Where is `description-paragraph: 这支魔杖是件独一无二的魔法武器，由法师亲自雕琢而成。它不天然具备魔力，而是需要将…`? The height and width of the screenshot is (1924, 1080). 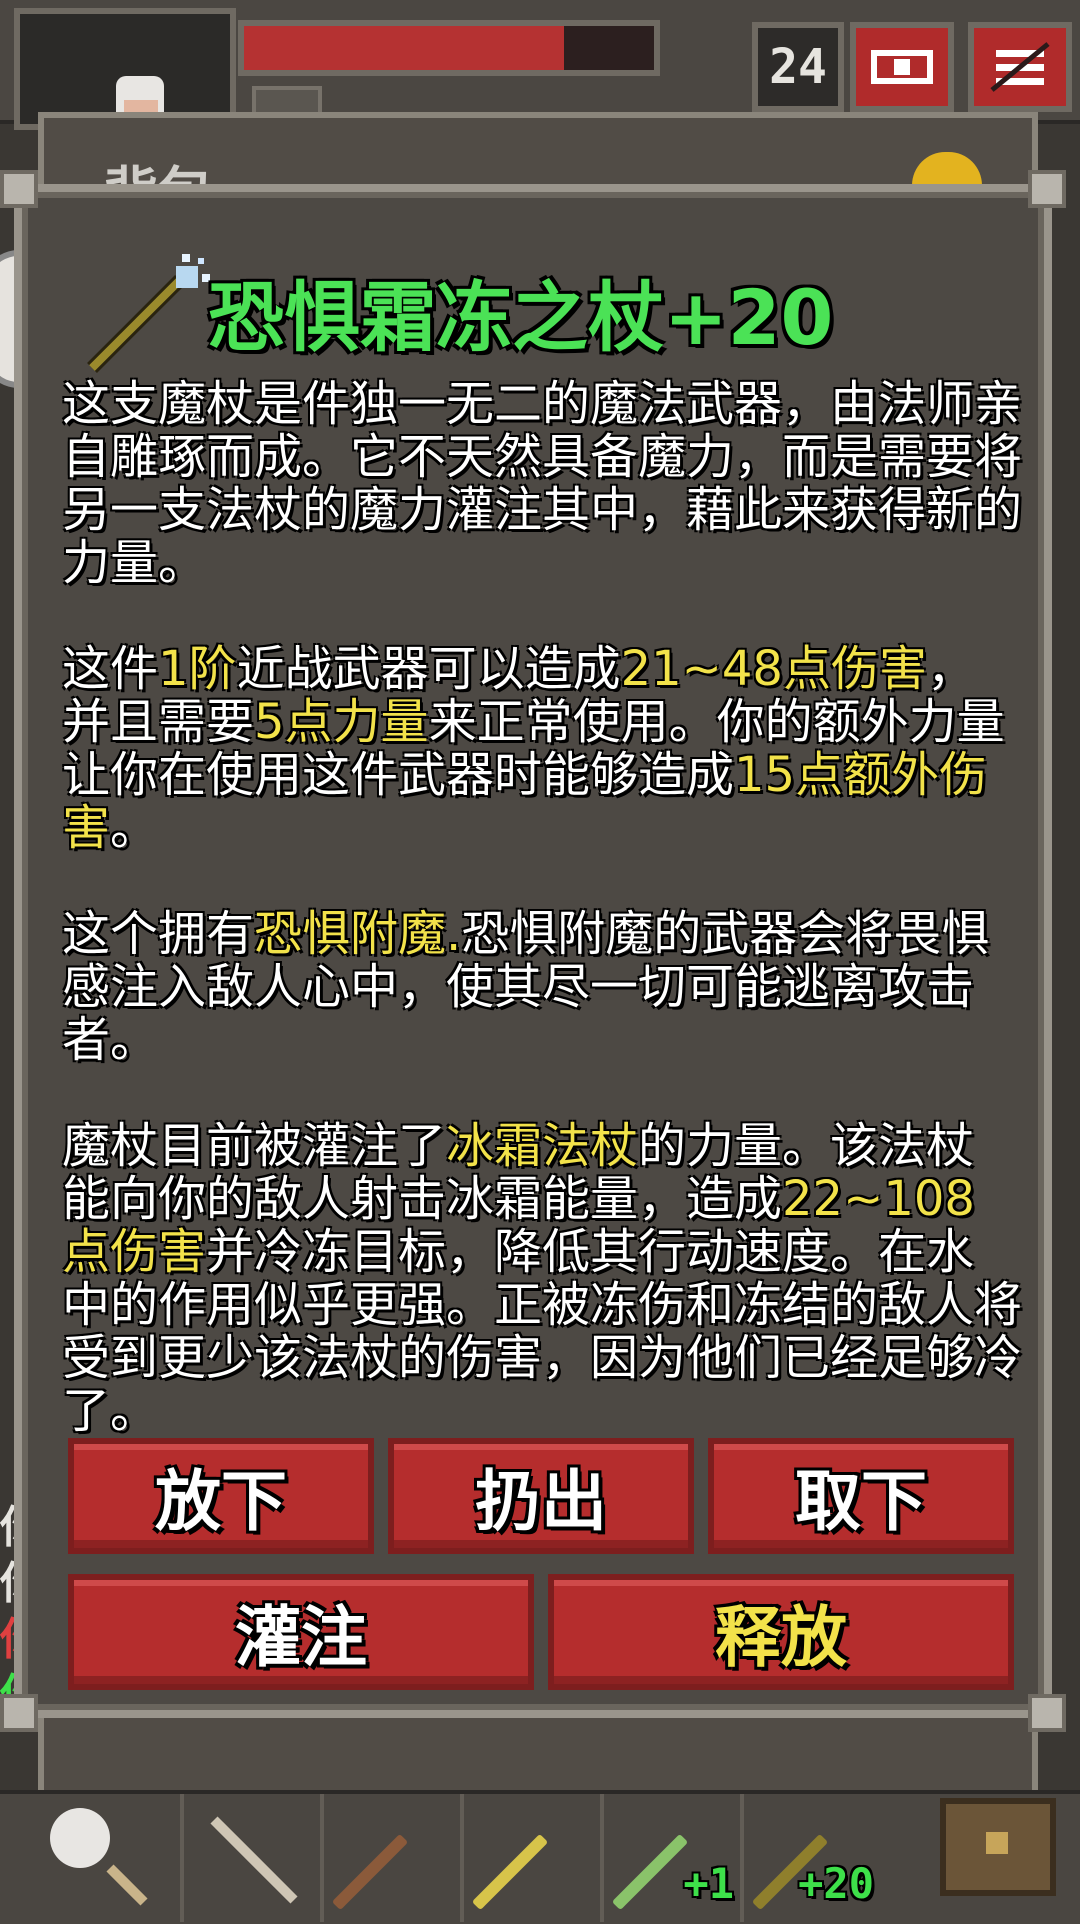
description-paragraph: 这支魔杖是件独一无二的魔法武器，由法师亲自雕琢而成。它不天然具备魔力，而是需要将… is located at coordinates (542, 483).